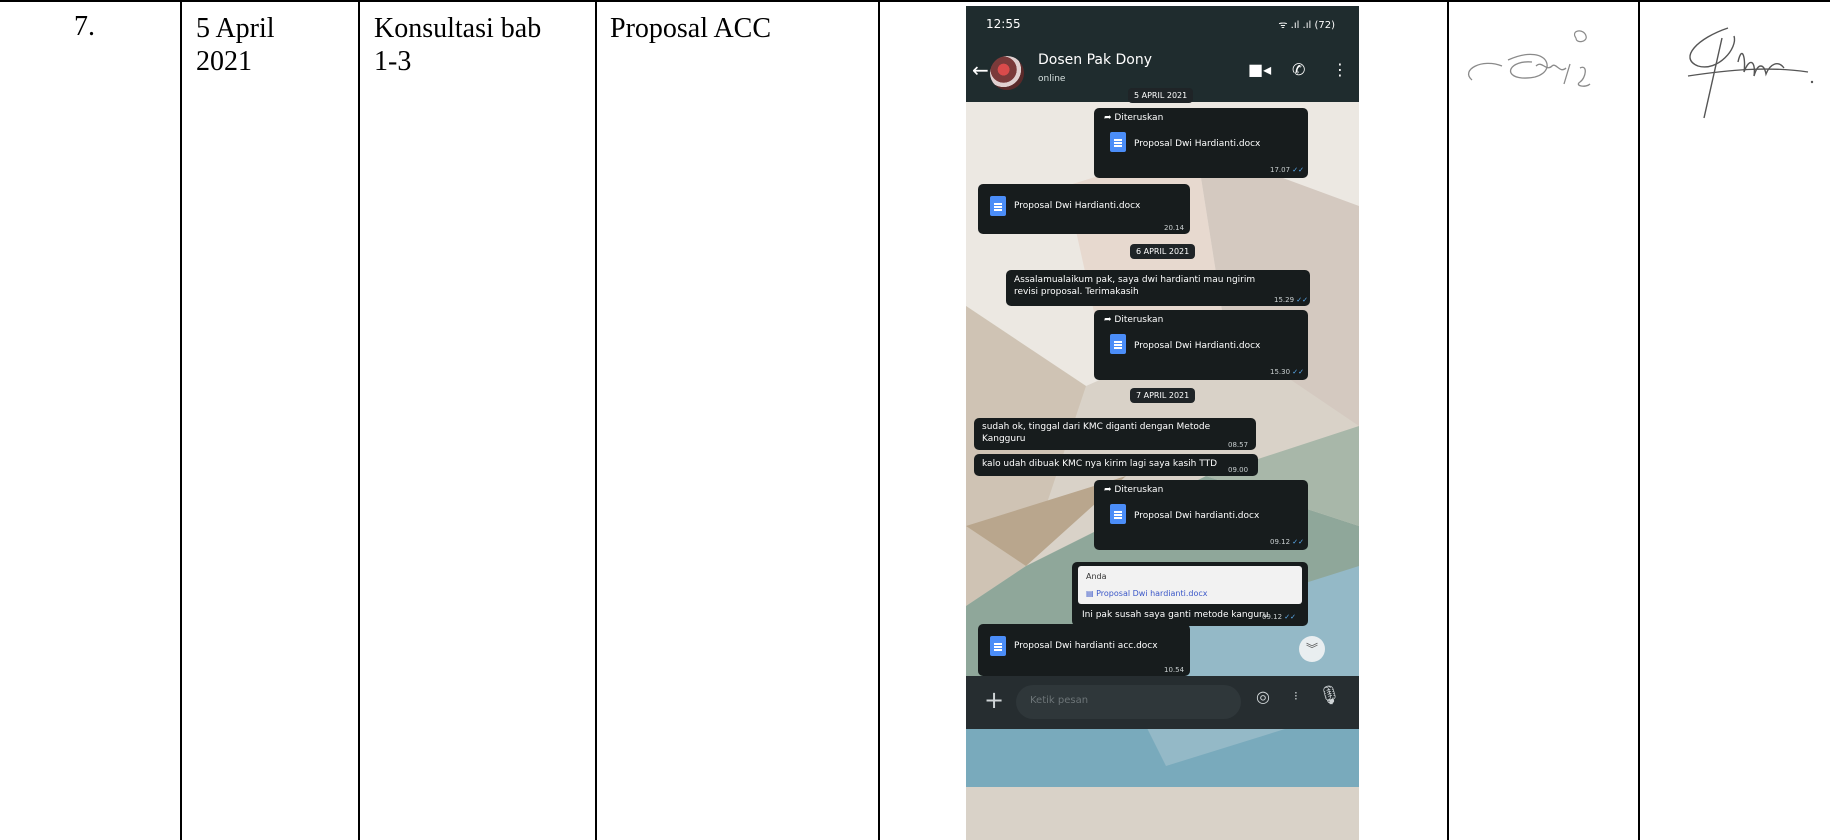  Describe the element at coordinates (1190, 585) in the screenshot. I see `quoted-message: Anda ▤ Proposal Dwi hardianti.docx` at that location.